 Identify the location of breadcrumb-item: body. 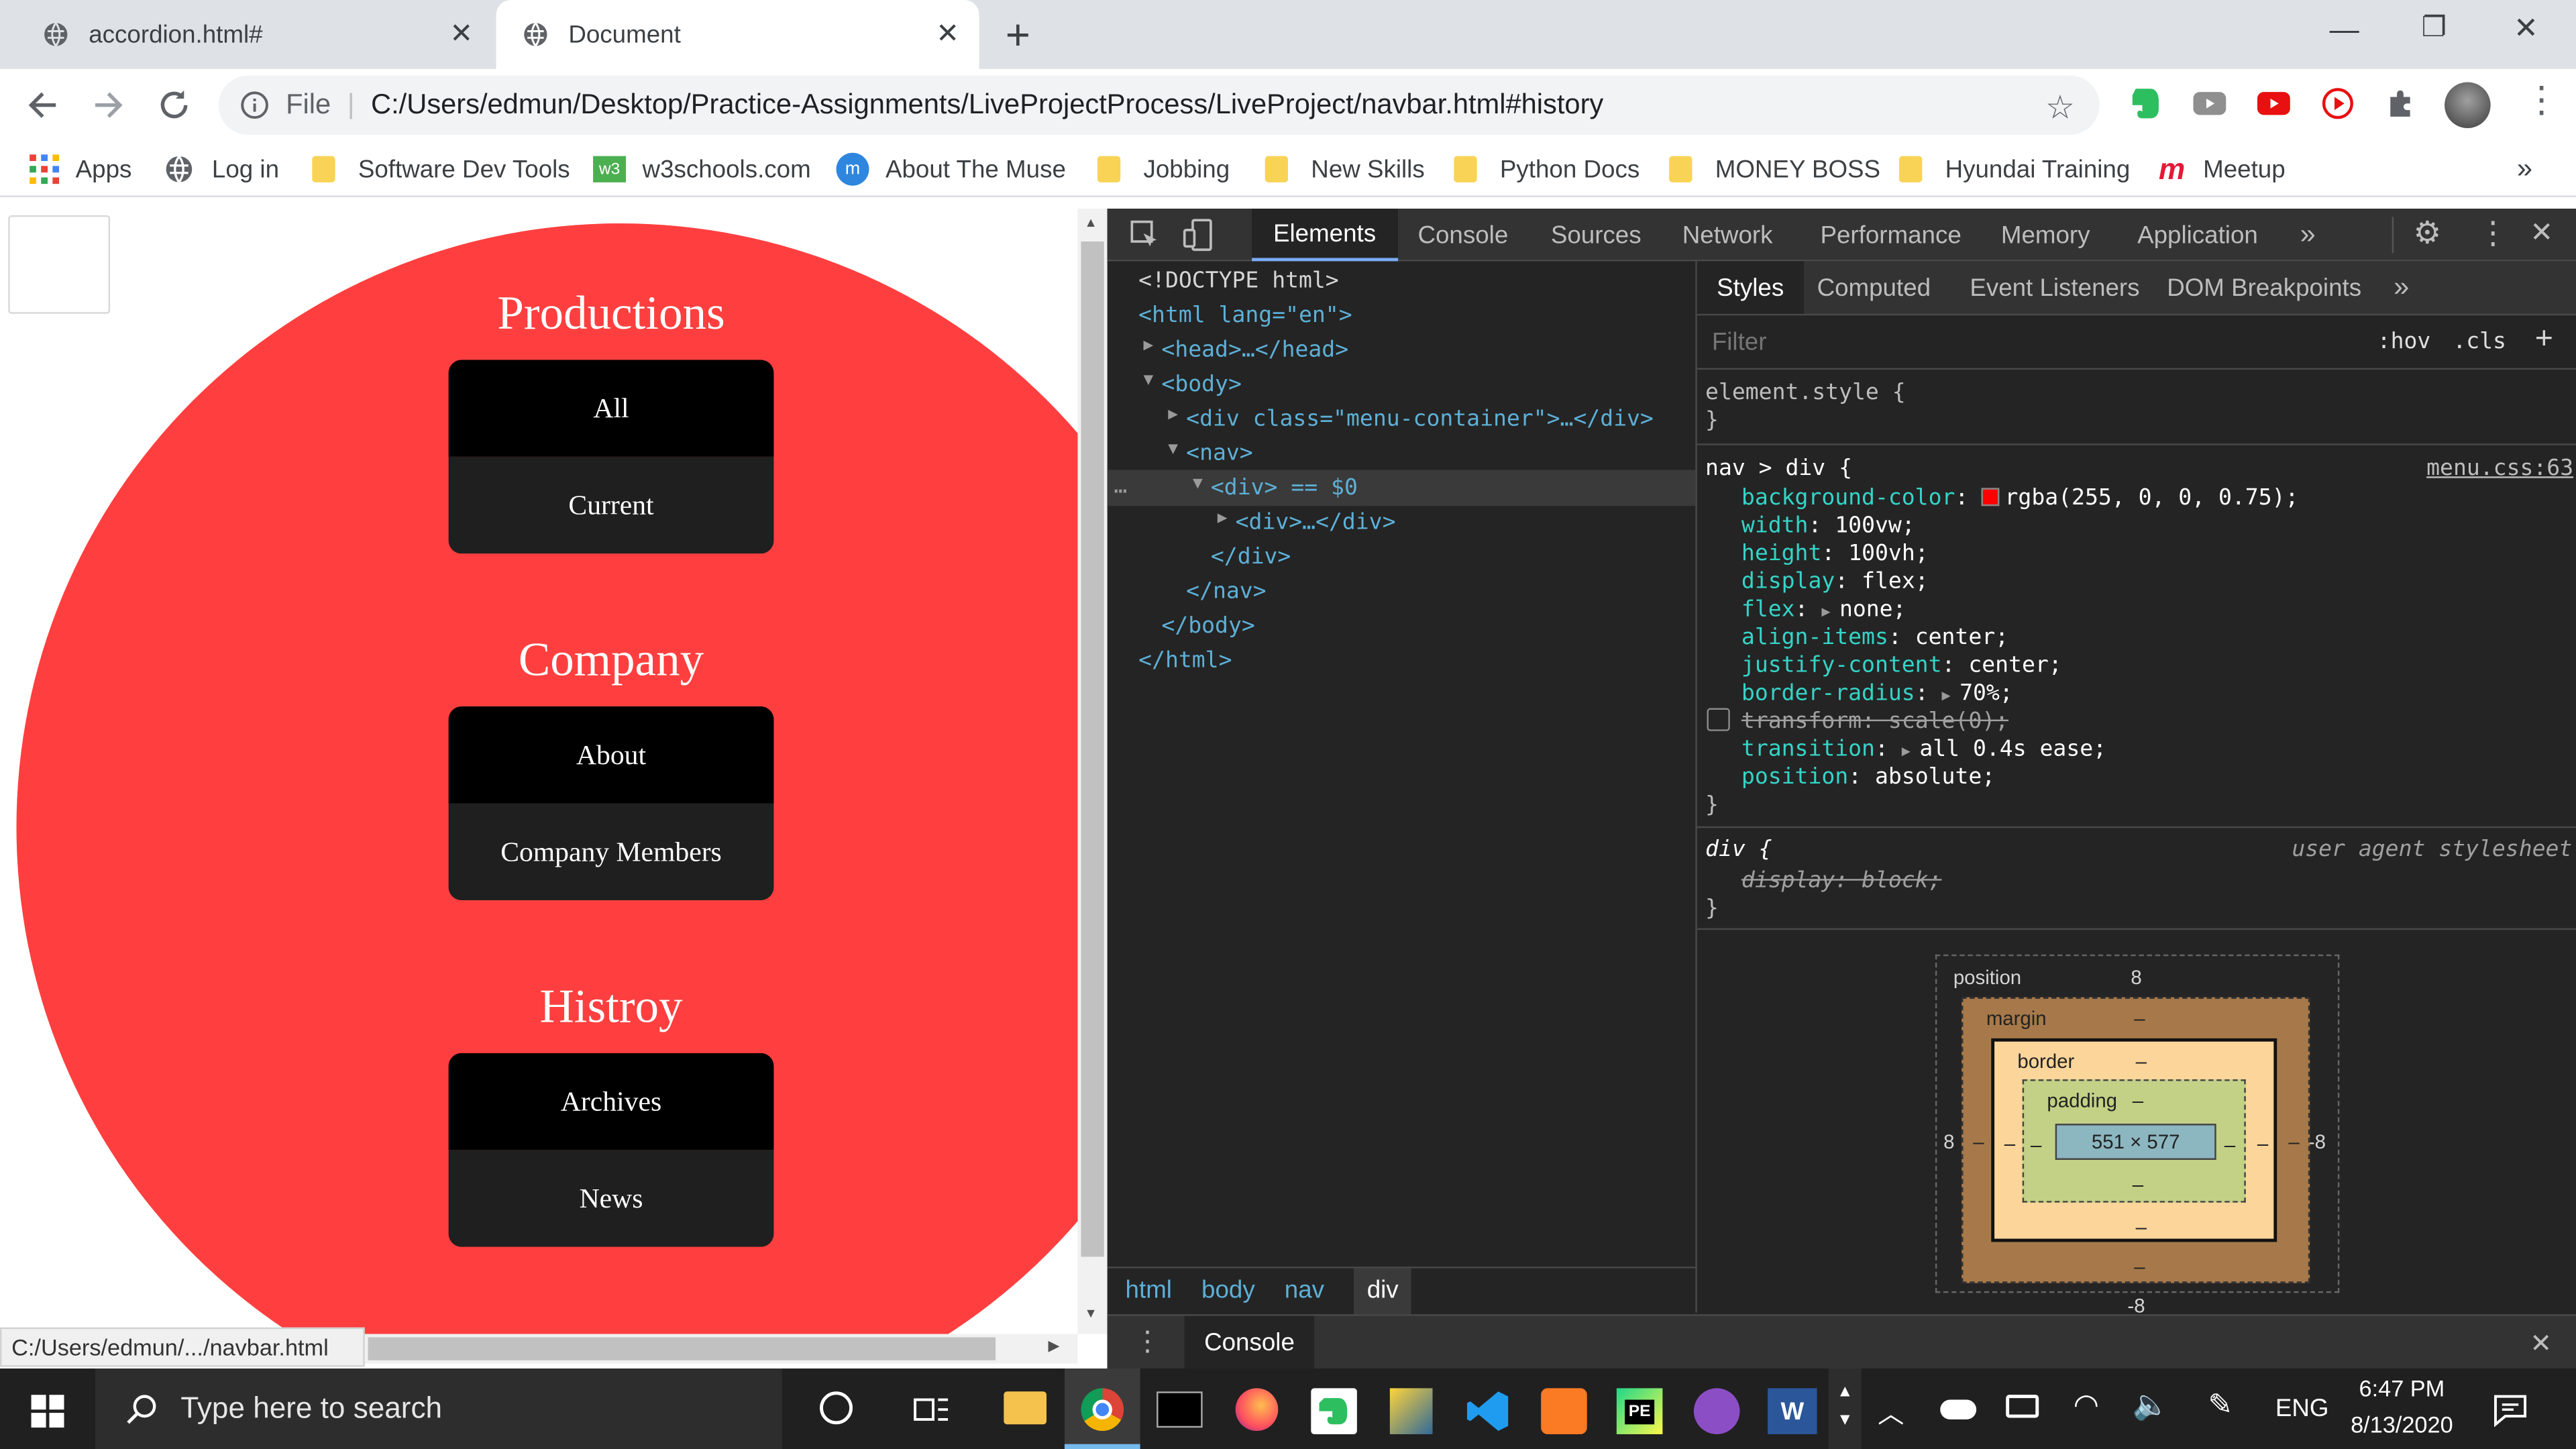
(1228, 1291).